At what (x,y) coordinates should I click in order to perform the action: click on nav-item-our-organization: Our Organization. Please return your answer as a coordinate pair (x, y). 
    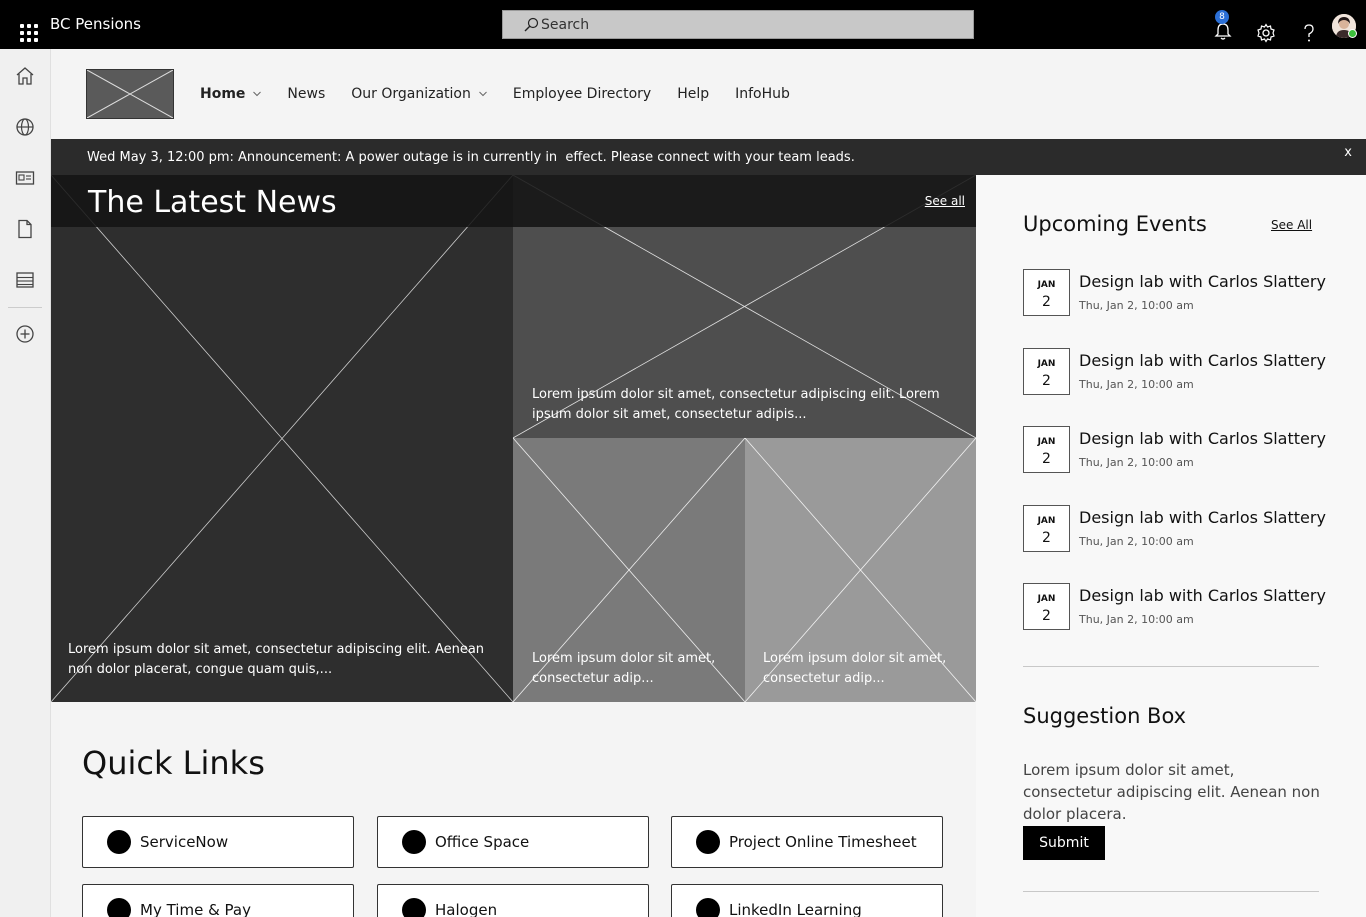
    Looking at the image, I should click on (419, 94).